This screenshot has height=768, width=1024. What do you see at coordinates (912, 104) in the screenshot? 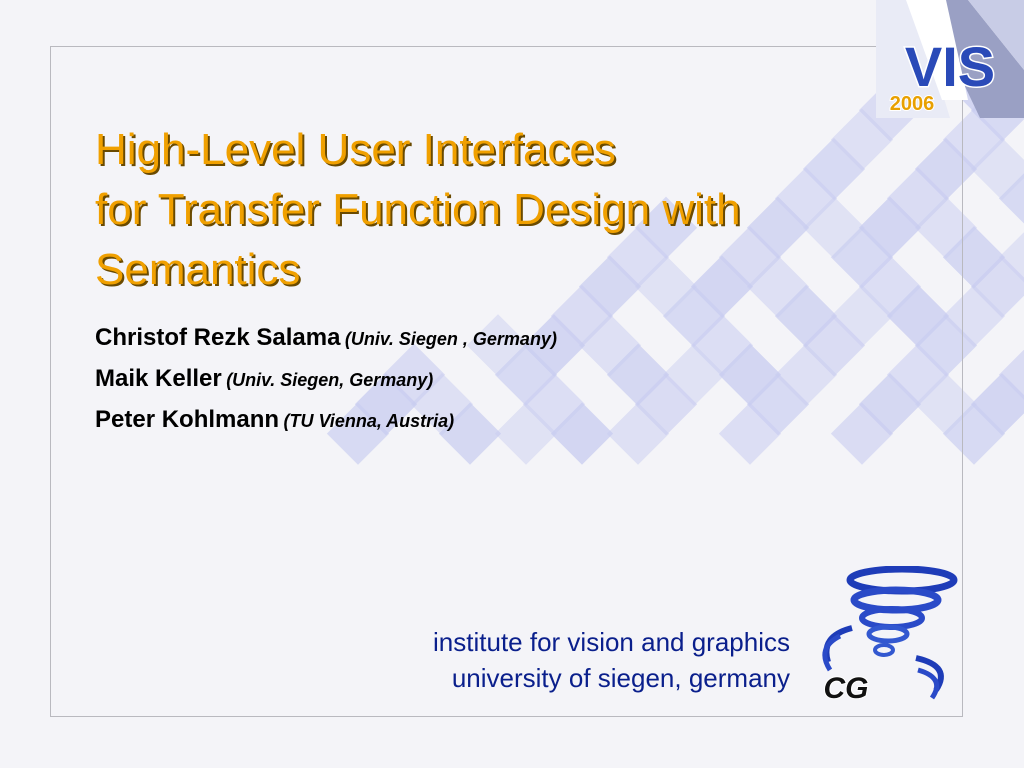
I see `vis-logo-year: 2006` at bounding box center [912, 104].